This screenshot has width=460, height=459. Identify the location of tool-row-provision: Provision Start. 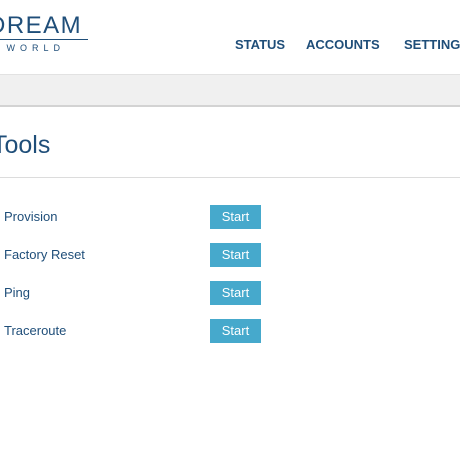
(230, 217).